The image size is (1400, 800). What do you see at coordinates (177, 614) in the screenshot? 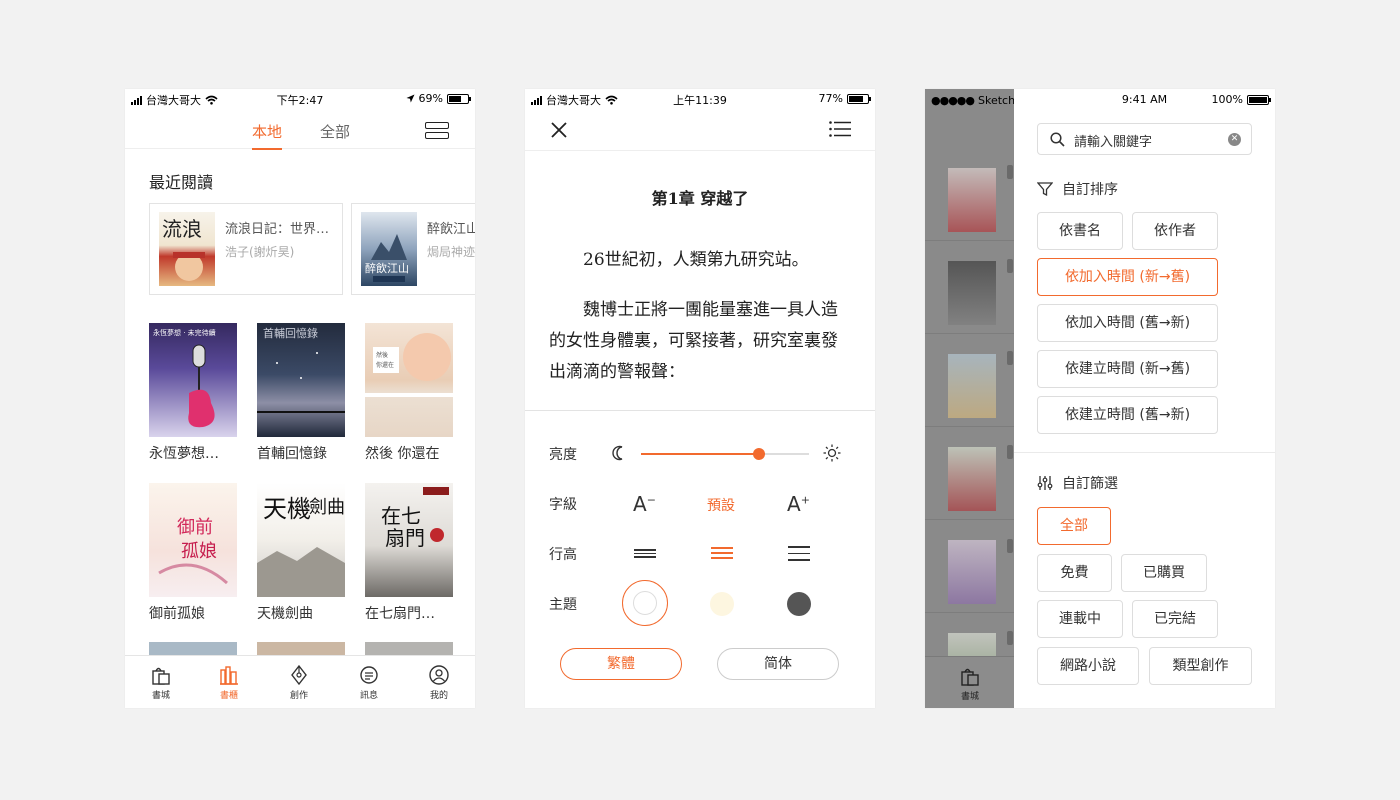
I see `book-title: 御前孤娘` at bounding box center [177, 614].